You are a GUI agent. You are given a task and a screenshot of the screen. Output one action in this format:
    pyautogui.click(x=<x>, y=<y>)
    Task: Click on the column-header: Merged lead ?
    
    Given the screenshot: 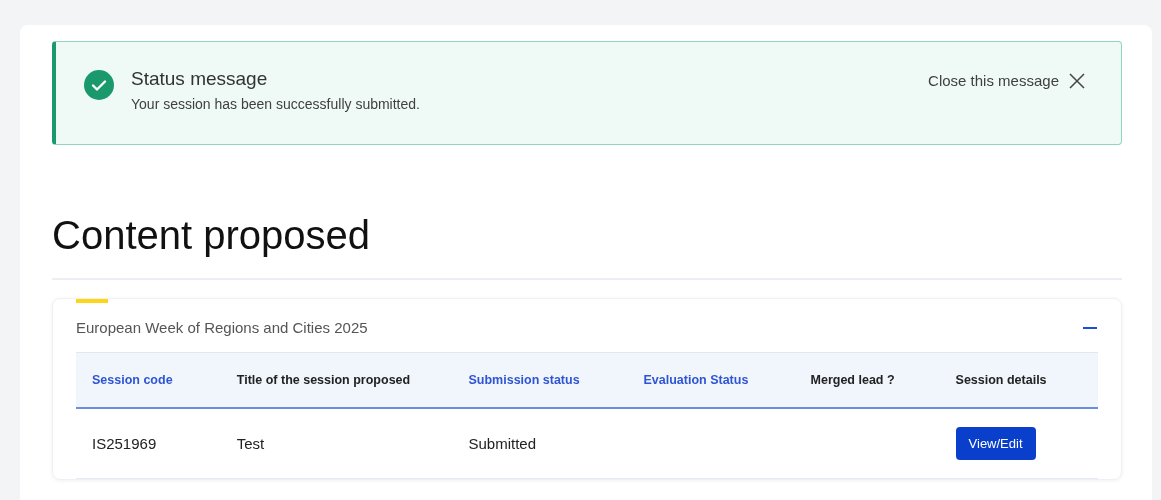 What is the action you would take?
    pyautogui.click(x=852, y=380)
    